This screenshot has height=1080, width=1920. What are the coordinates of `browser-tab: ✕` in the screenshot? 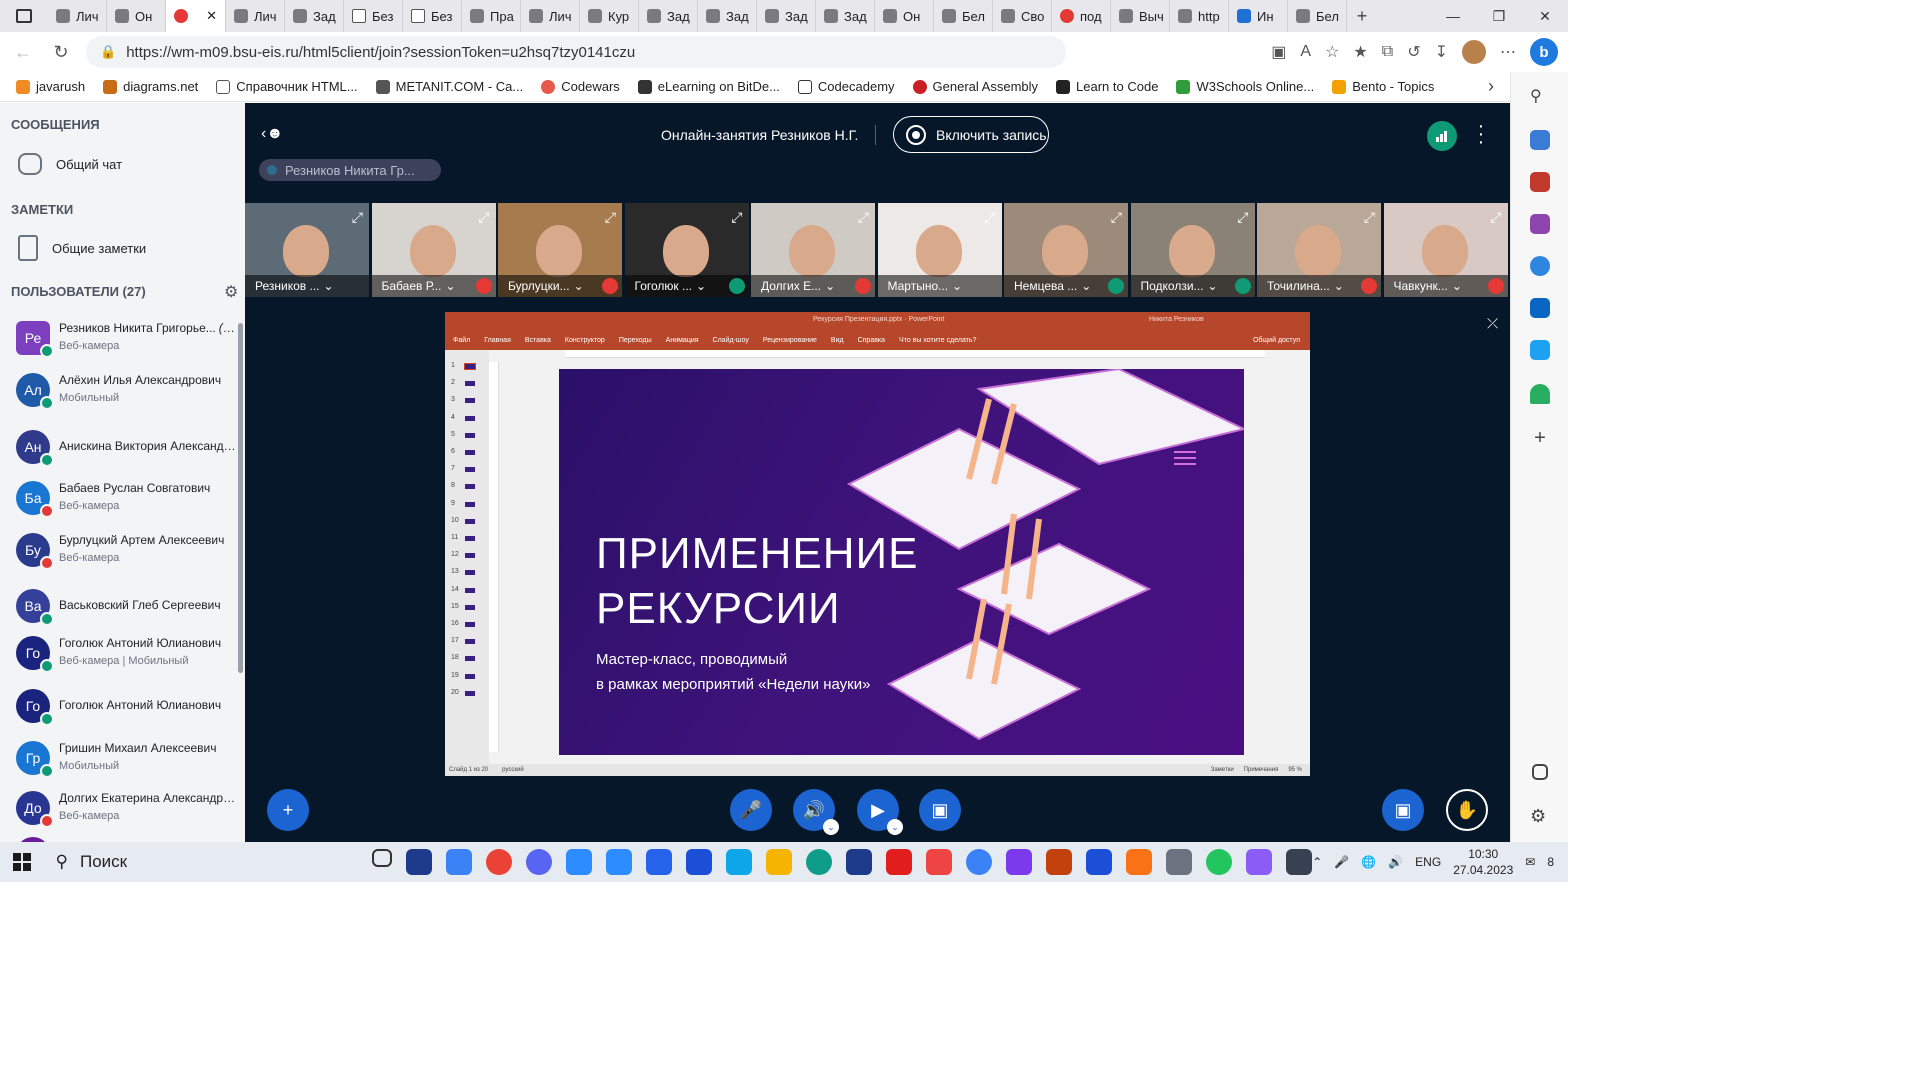 It's located at (196, 16).